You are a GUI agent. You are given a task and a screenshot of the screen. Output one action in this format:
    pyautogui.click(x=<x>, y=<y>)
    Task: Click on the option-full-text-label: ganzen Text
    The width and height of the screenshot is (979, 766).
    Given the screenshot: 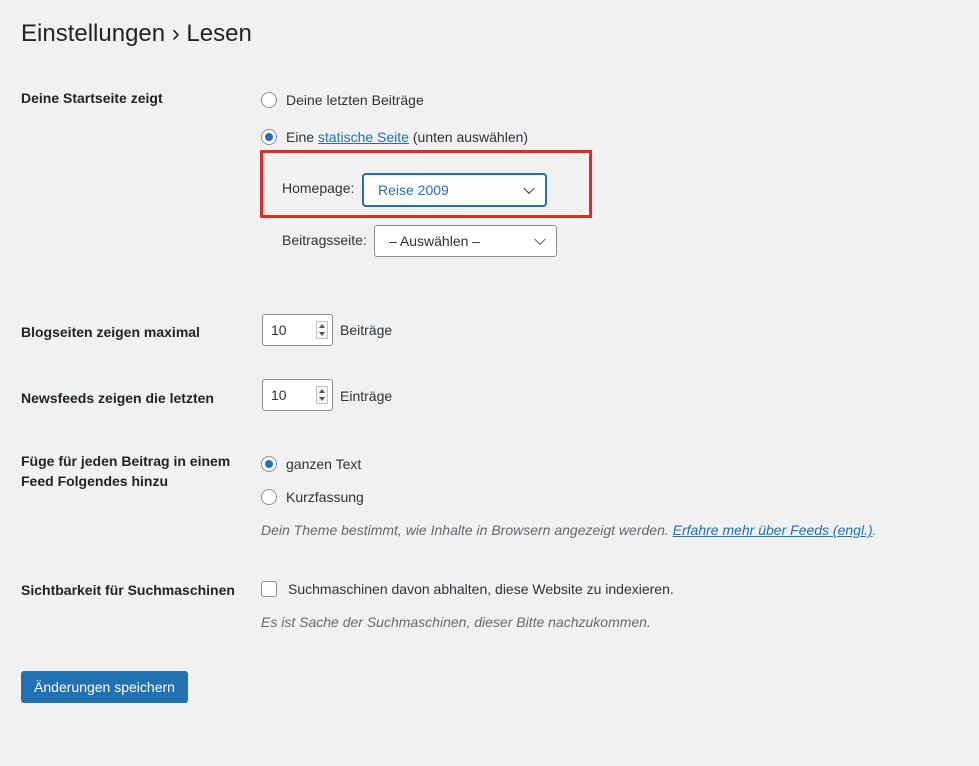 What is the action you would take?
    pyautogui.click(x=324, y=464)
    